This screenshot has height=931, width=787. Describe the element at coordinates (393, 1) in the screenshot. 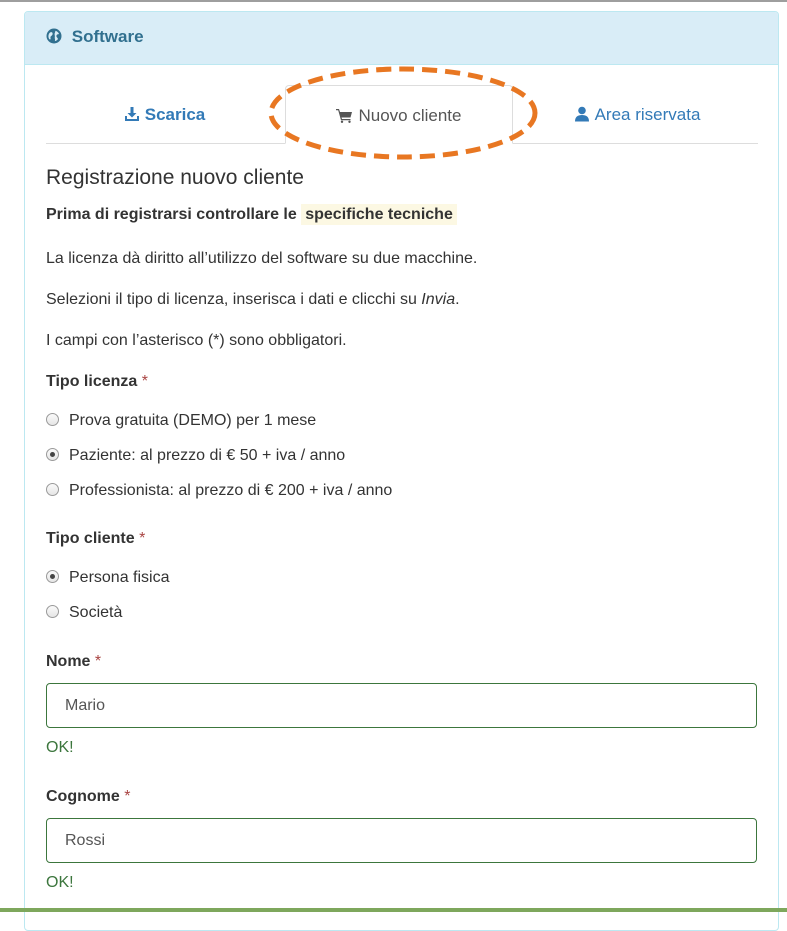

I see `top-divider` at that location.